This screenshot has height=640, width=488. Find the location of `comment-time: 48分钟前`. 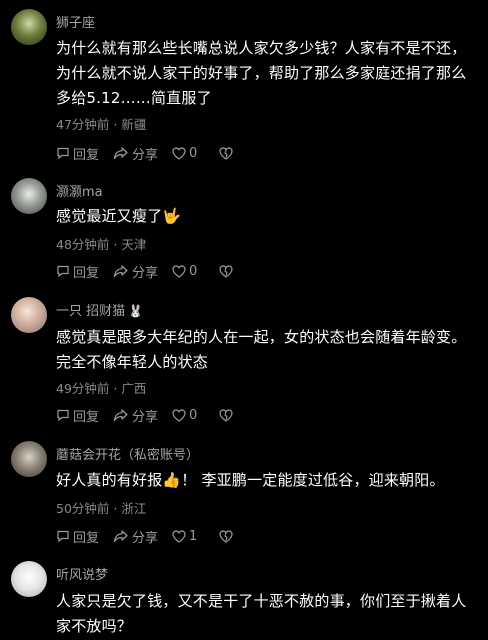

comment-time: 48分钟前 is located at coordinates (83, 244).